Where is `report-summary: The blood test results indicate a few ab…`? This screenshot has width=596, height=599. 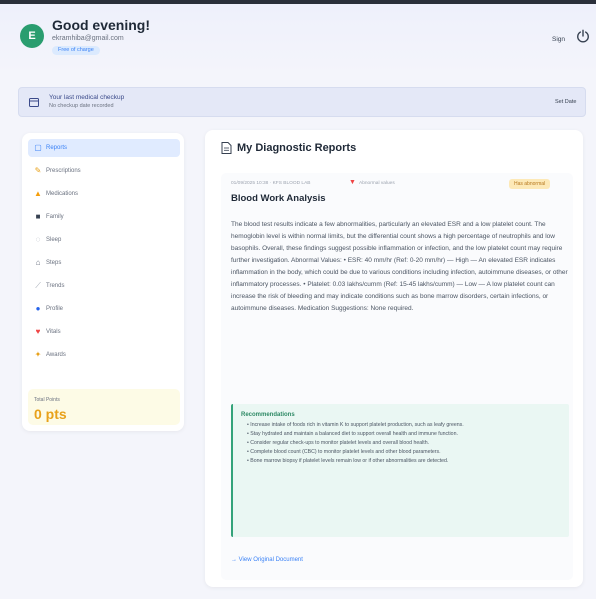 report-summary: The blood test results indicate a few ab… is located at coordinates (399, 266).